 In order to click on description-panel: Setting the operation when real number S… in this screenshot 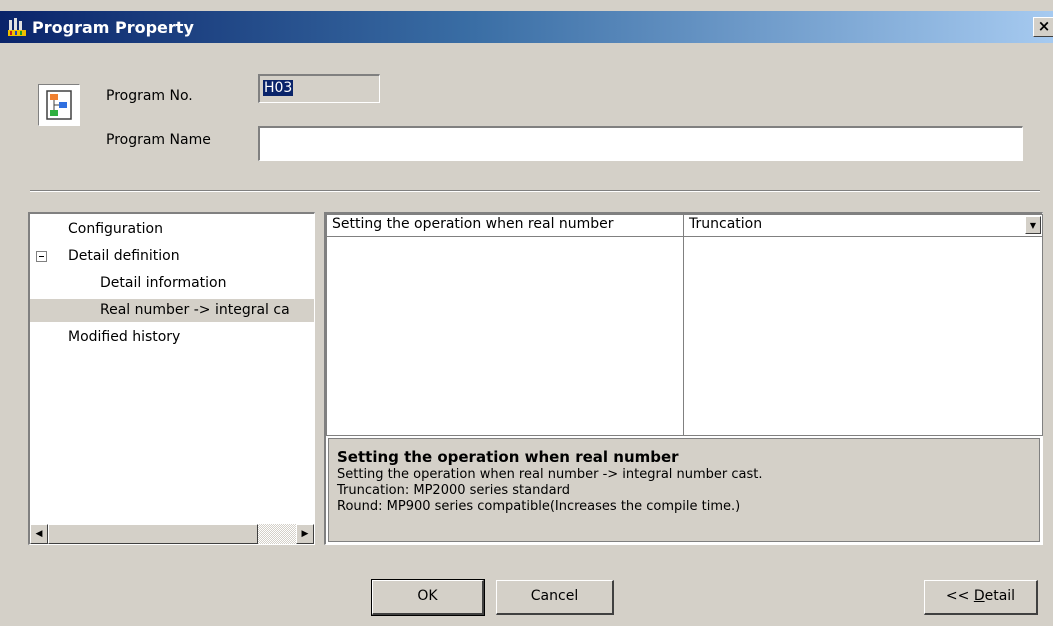, I will do `click(684, 490)`.